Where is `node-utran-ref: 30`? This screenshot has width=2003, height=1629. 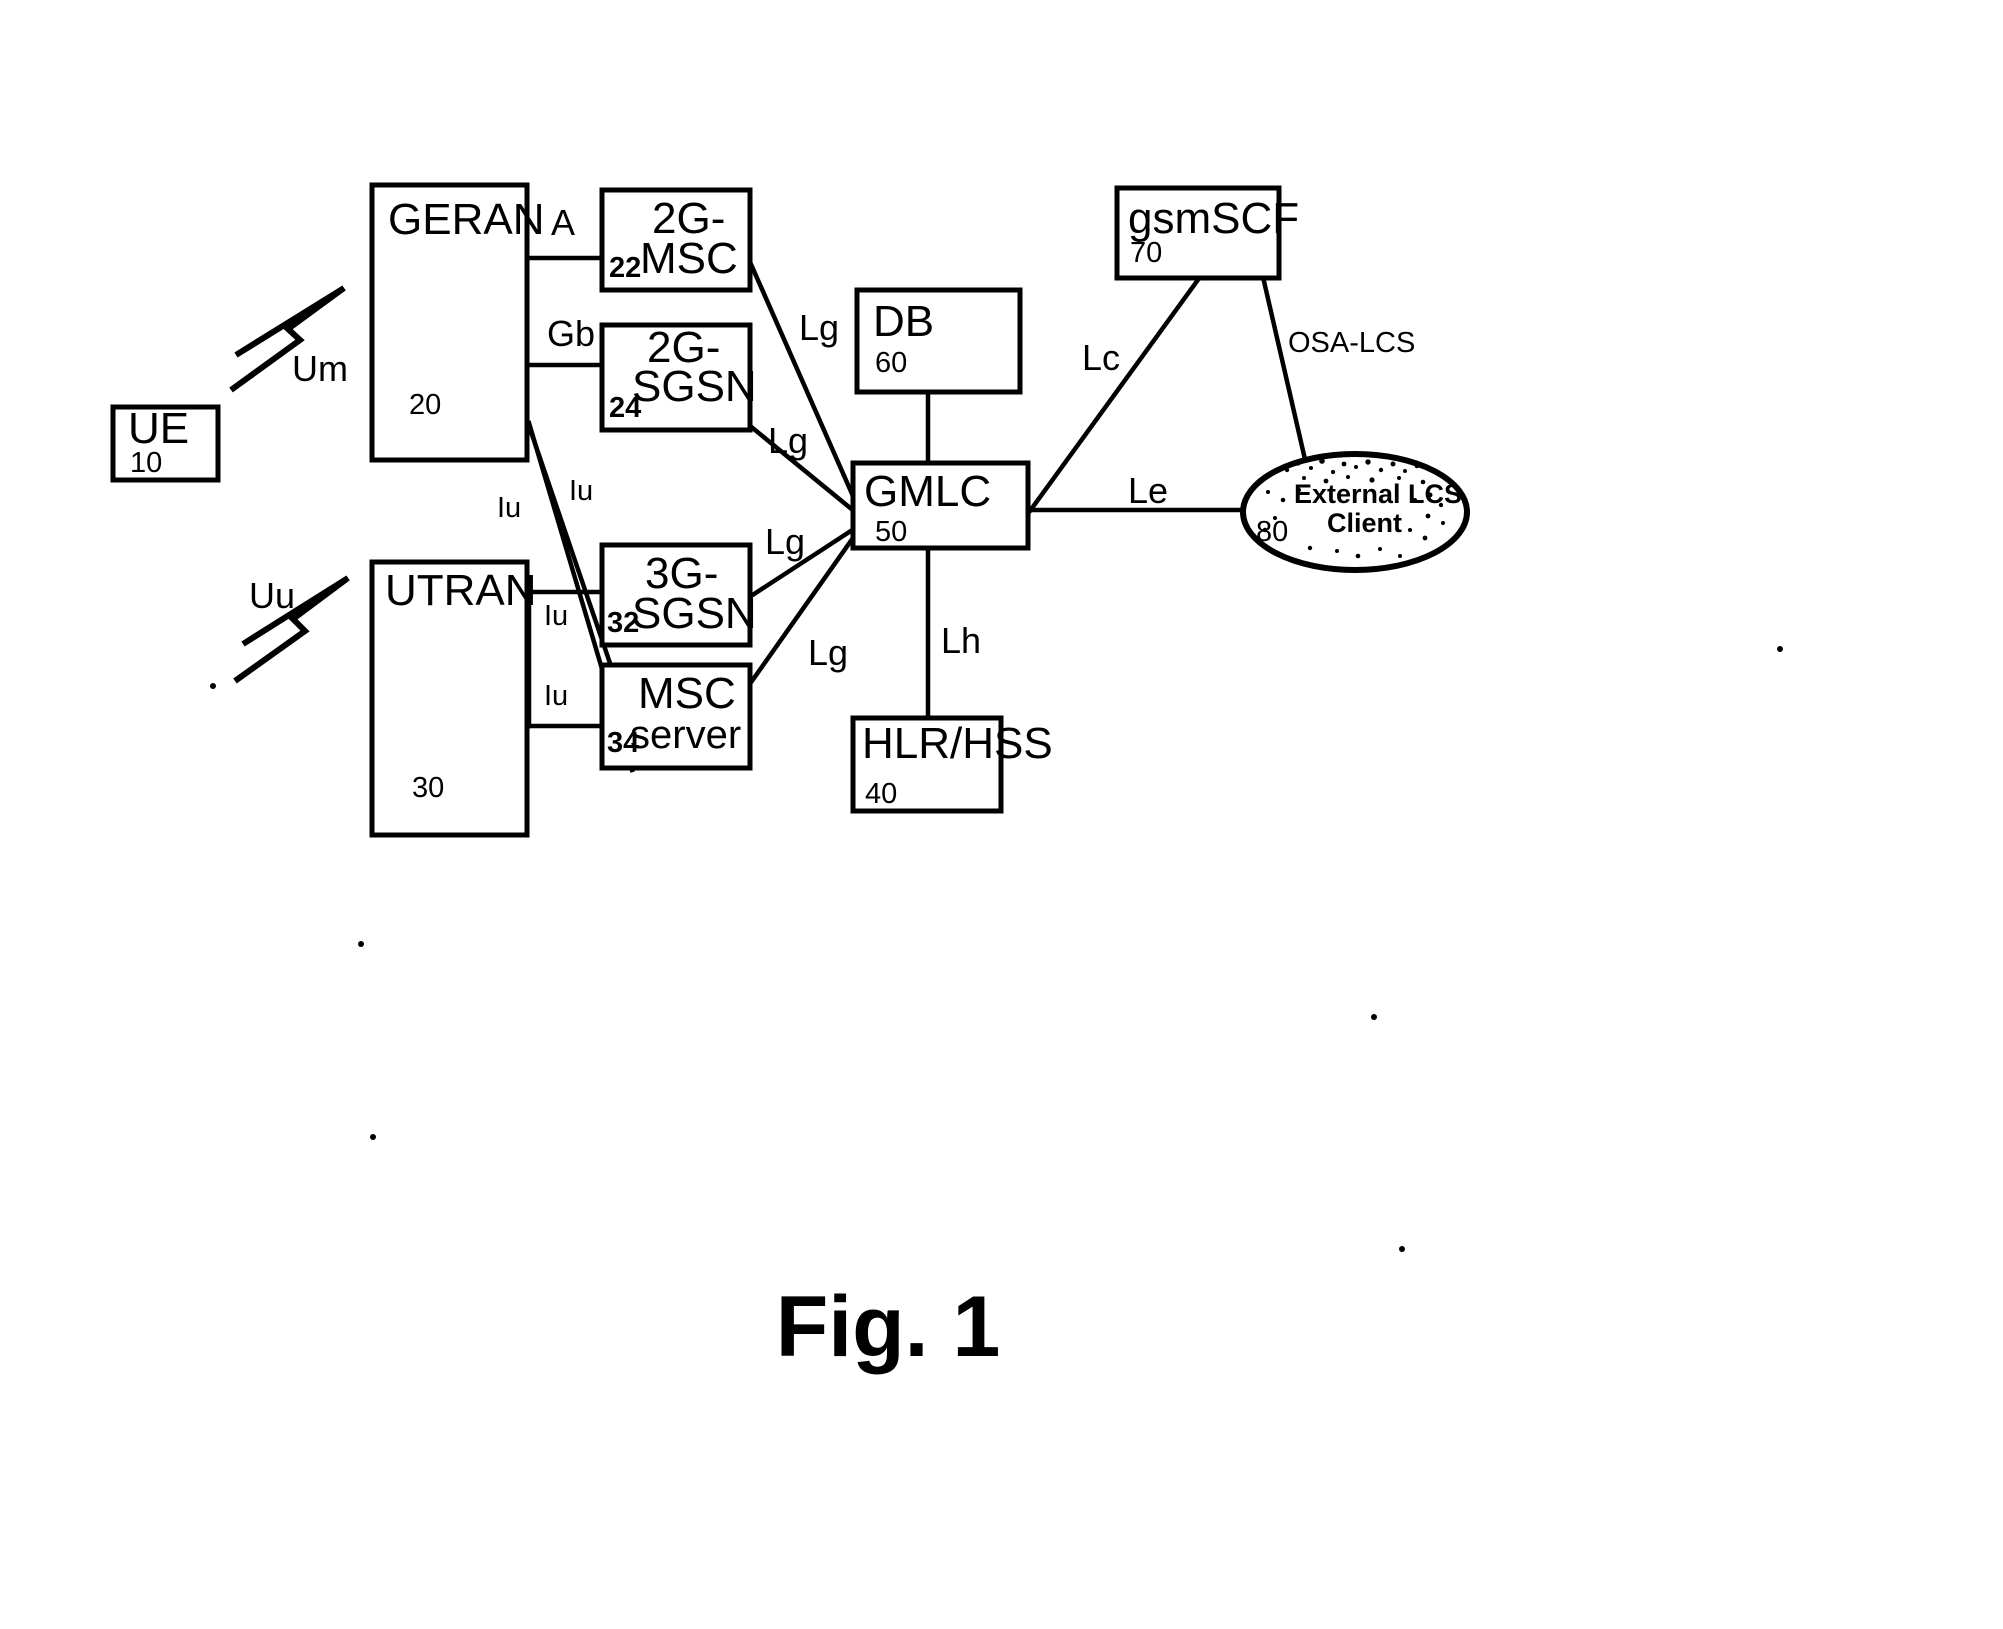 node-utran-ref: 30 is located at coordinates (428, 788).